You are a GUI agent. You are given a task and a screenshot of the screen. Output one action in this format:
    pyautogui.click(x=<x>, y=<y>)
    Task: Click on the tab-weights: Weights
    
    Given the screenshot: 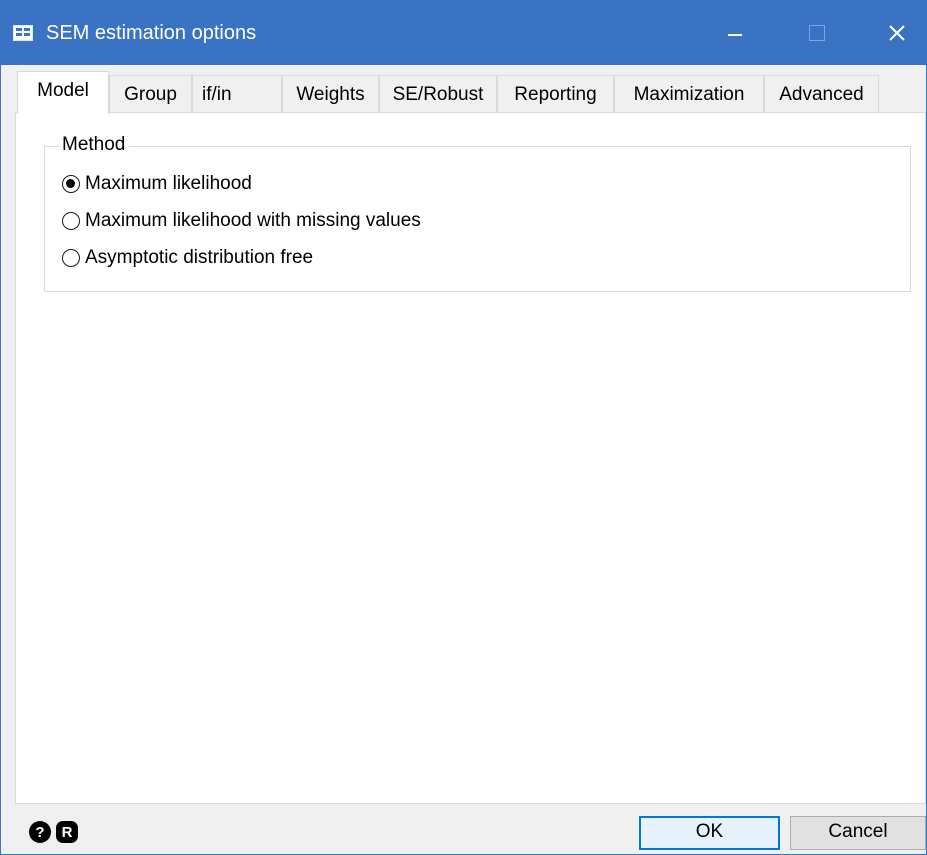 What is the action you would take?
    pyautogui.click(x=330, y=94)
    